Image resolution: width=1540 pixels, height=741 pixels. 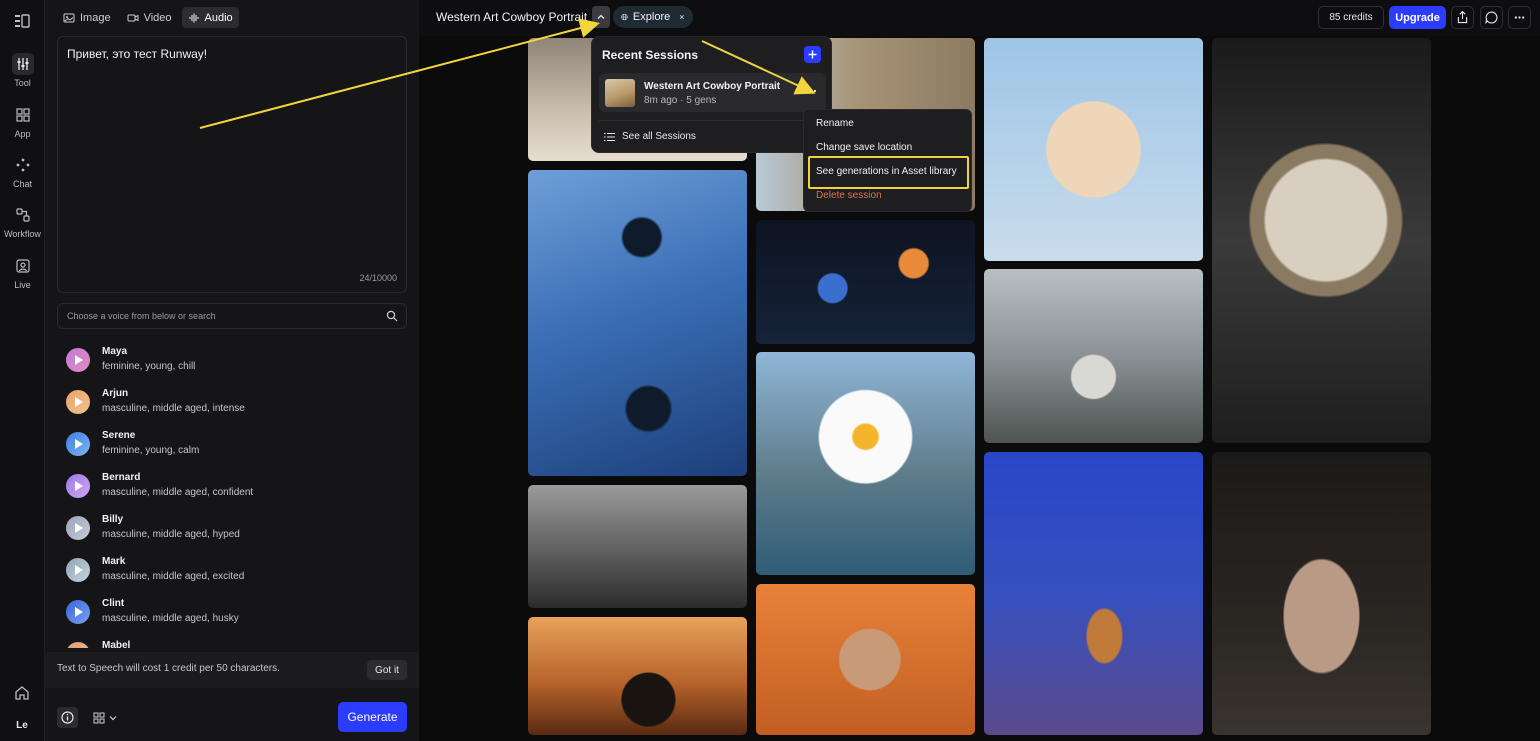 I want to click on video-icon, so click(x=133, y=17).